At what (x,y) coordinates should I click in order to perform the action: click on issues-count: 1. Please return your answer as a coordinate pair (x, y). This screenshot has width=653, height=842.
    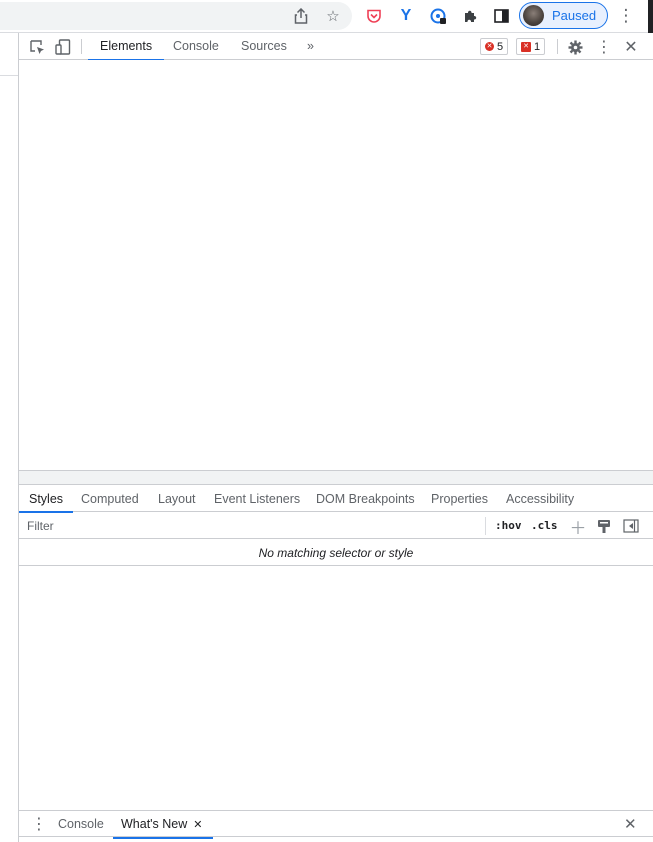
    Looking at the image, I should click on (537, 46).